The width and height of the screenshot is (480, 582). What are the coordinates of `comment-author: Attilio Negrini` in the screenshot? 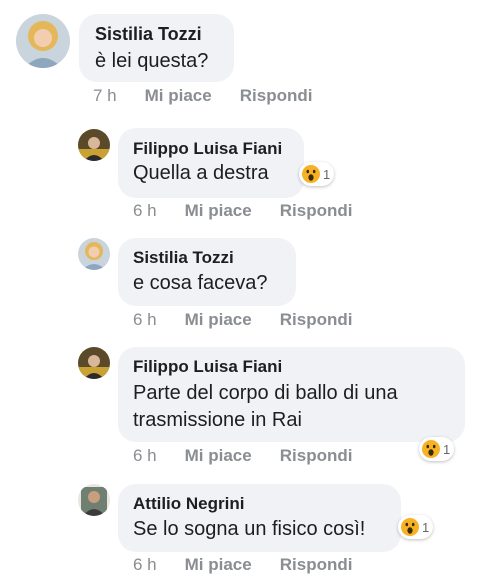 It's located at (188, 504).